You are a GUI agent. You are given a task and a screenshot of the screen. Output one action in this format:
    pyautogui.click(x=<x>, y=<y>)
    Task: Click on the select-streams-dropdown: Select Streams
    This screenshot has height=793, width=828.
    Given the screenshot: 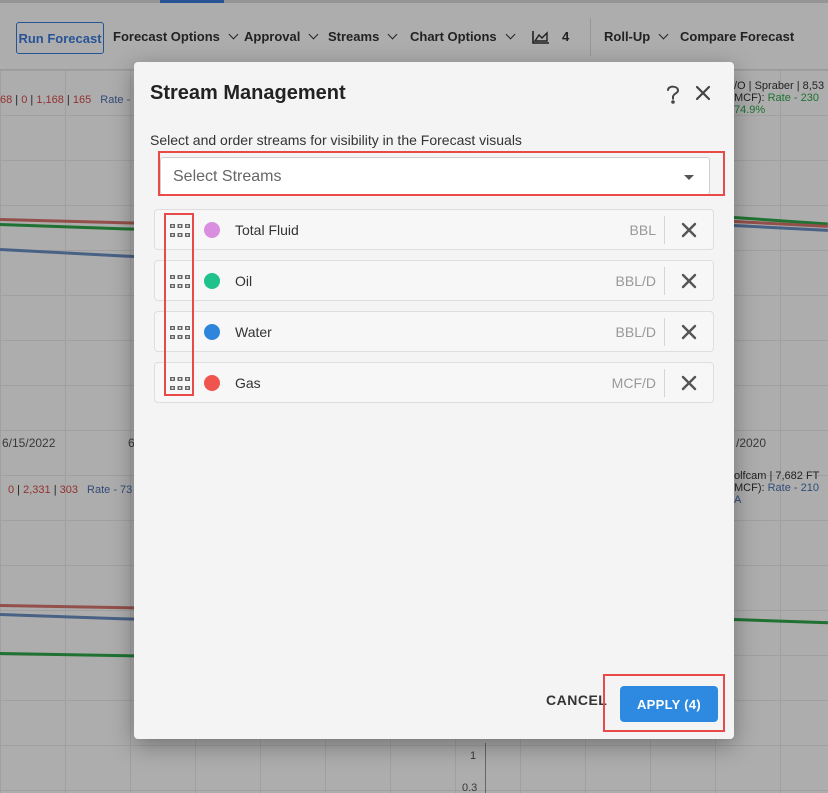 What is the action you would take?
    pyautogui.click(x=435, y=176)
    